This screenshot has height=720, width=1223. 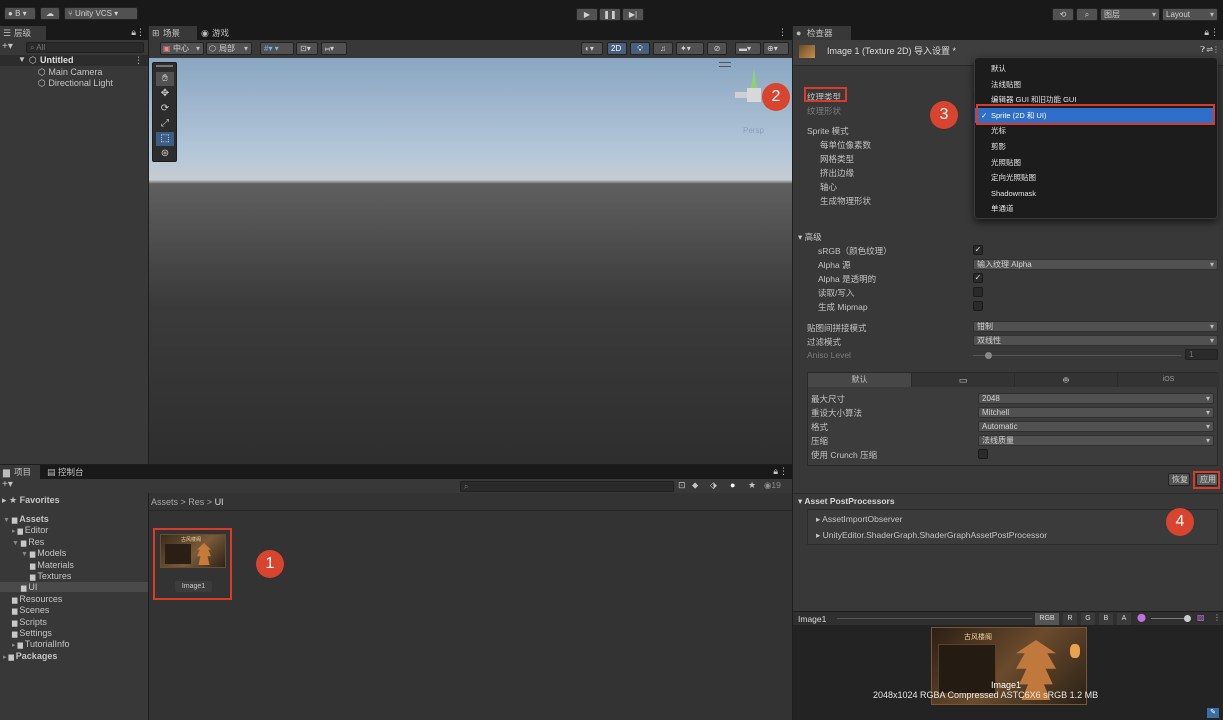 I want to click on info-icon: ●, so click(x=732, y=485).